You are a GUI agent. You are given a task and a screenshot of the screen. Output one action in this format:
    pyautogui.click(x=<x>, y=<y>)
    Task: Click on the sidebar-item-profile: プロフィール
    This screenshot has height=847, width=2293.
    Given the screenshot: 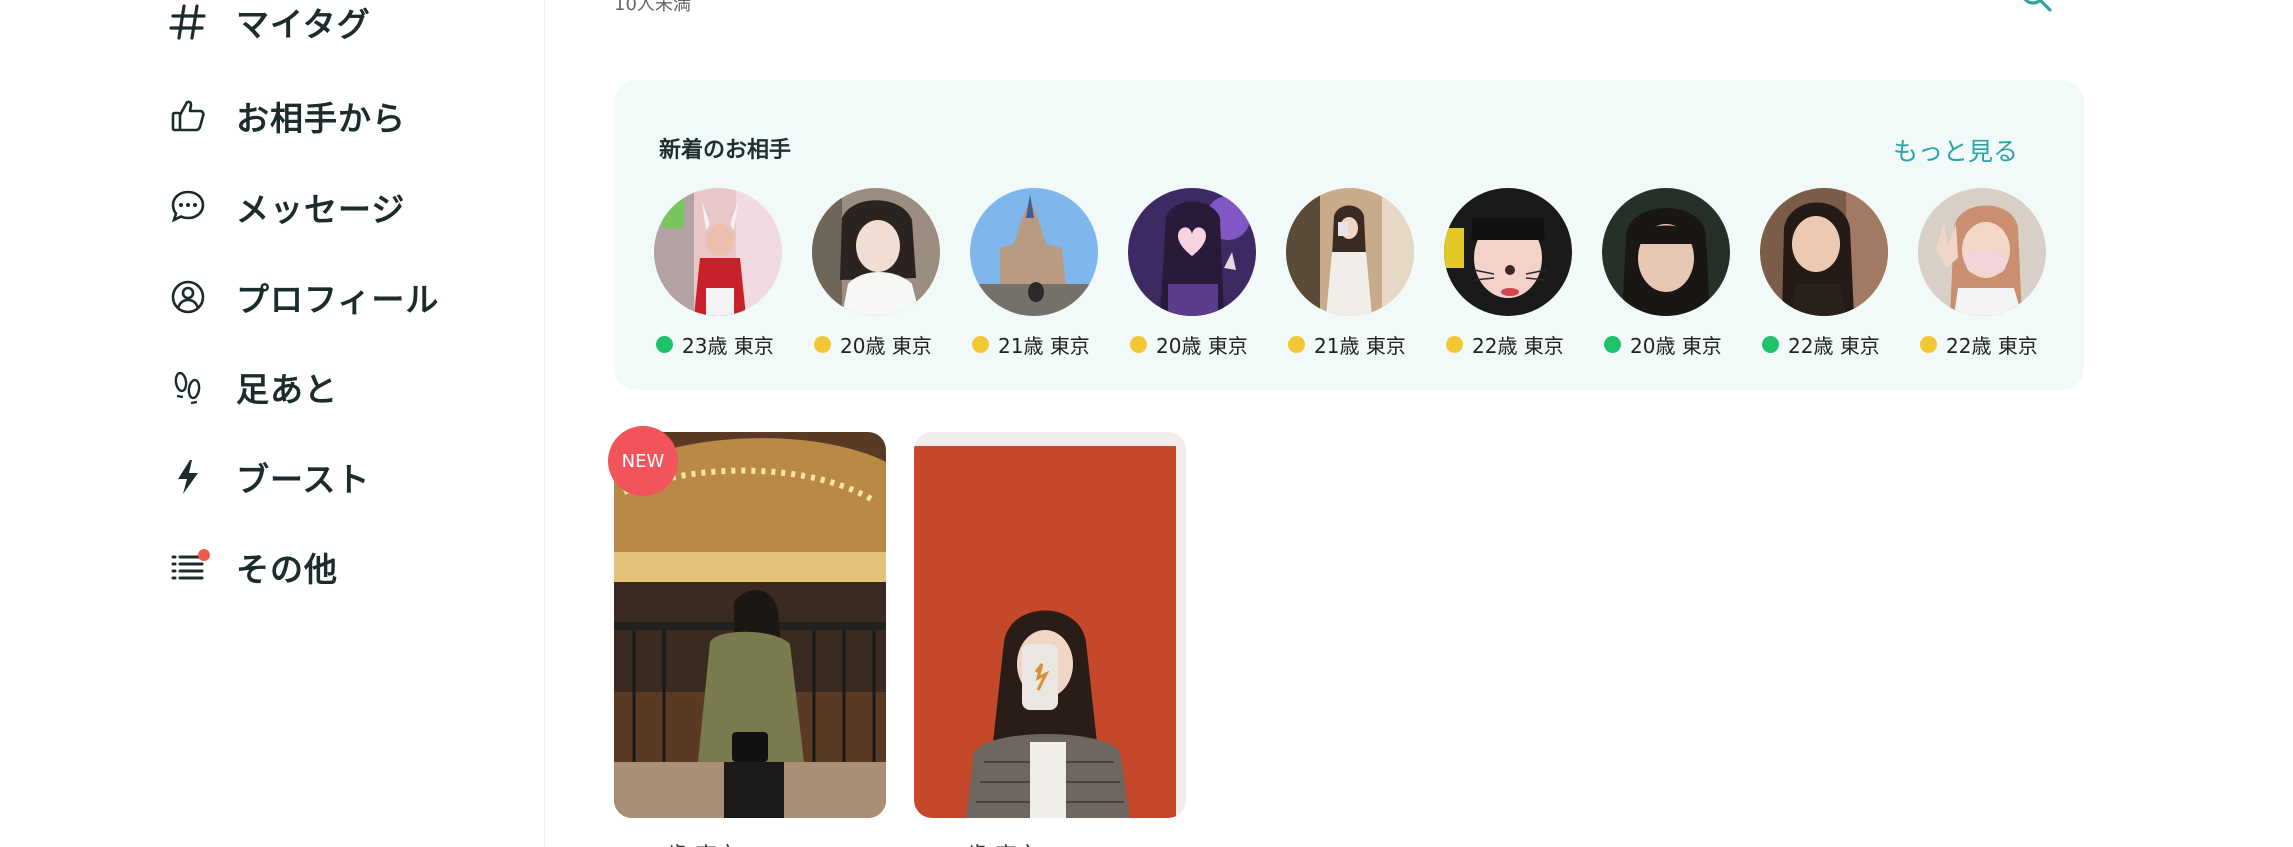 What is the action you would take?
    pyautogui.click(x=302, y=297)
    